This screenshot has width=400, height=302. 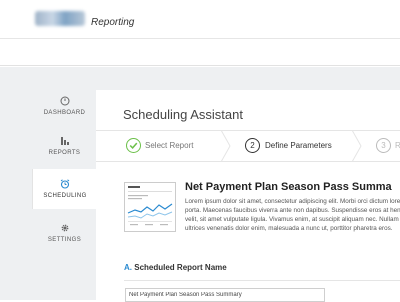 I want to click on step-number: 3, so click(x=383, y=145).